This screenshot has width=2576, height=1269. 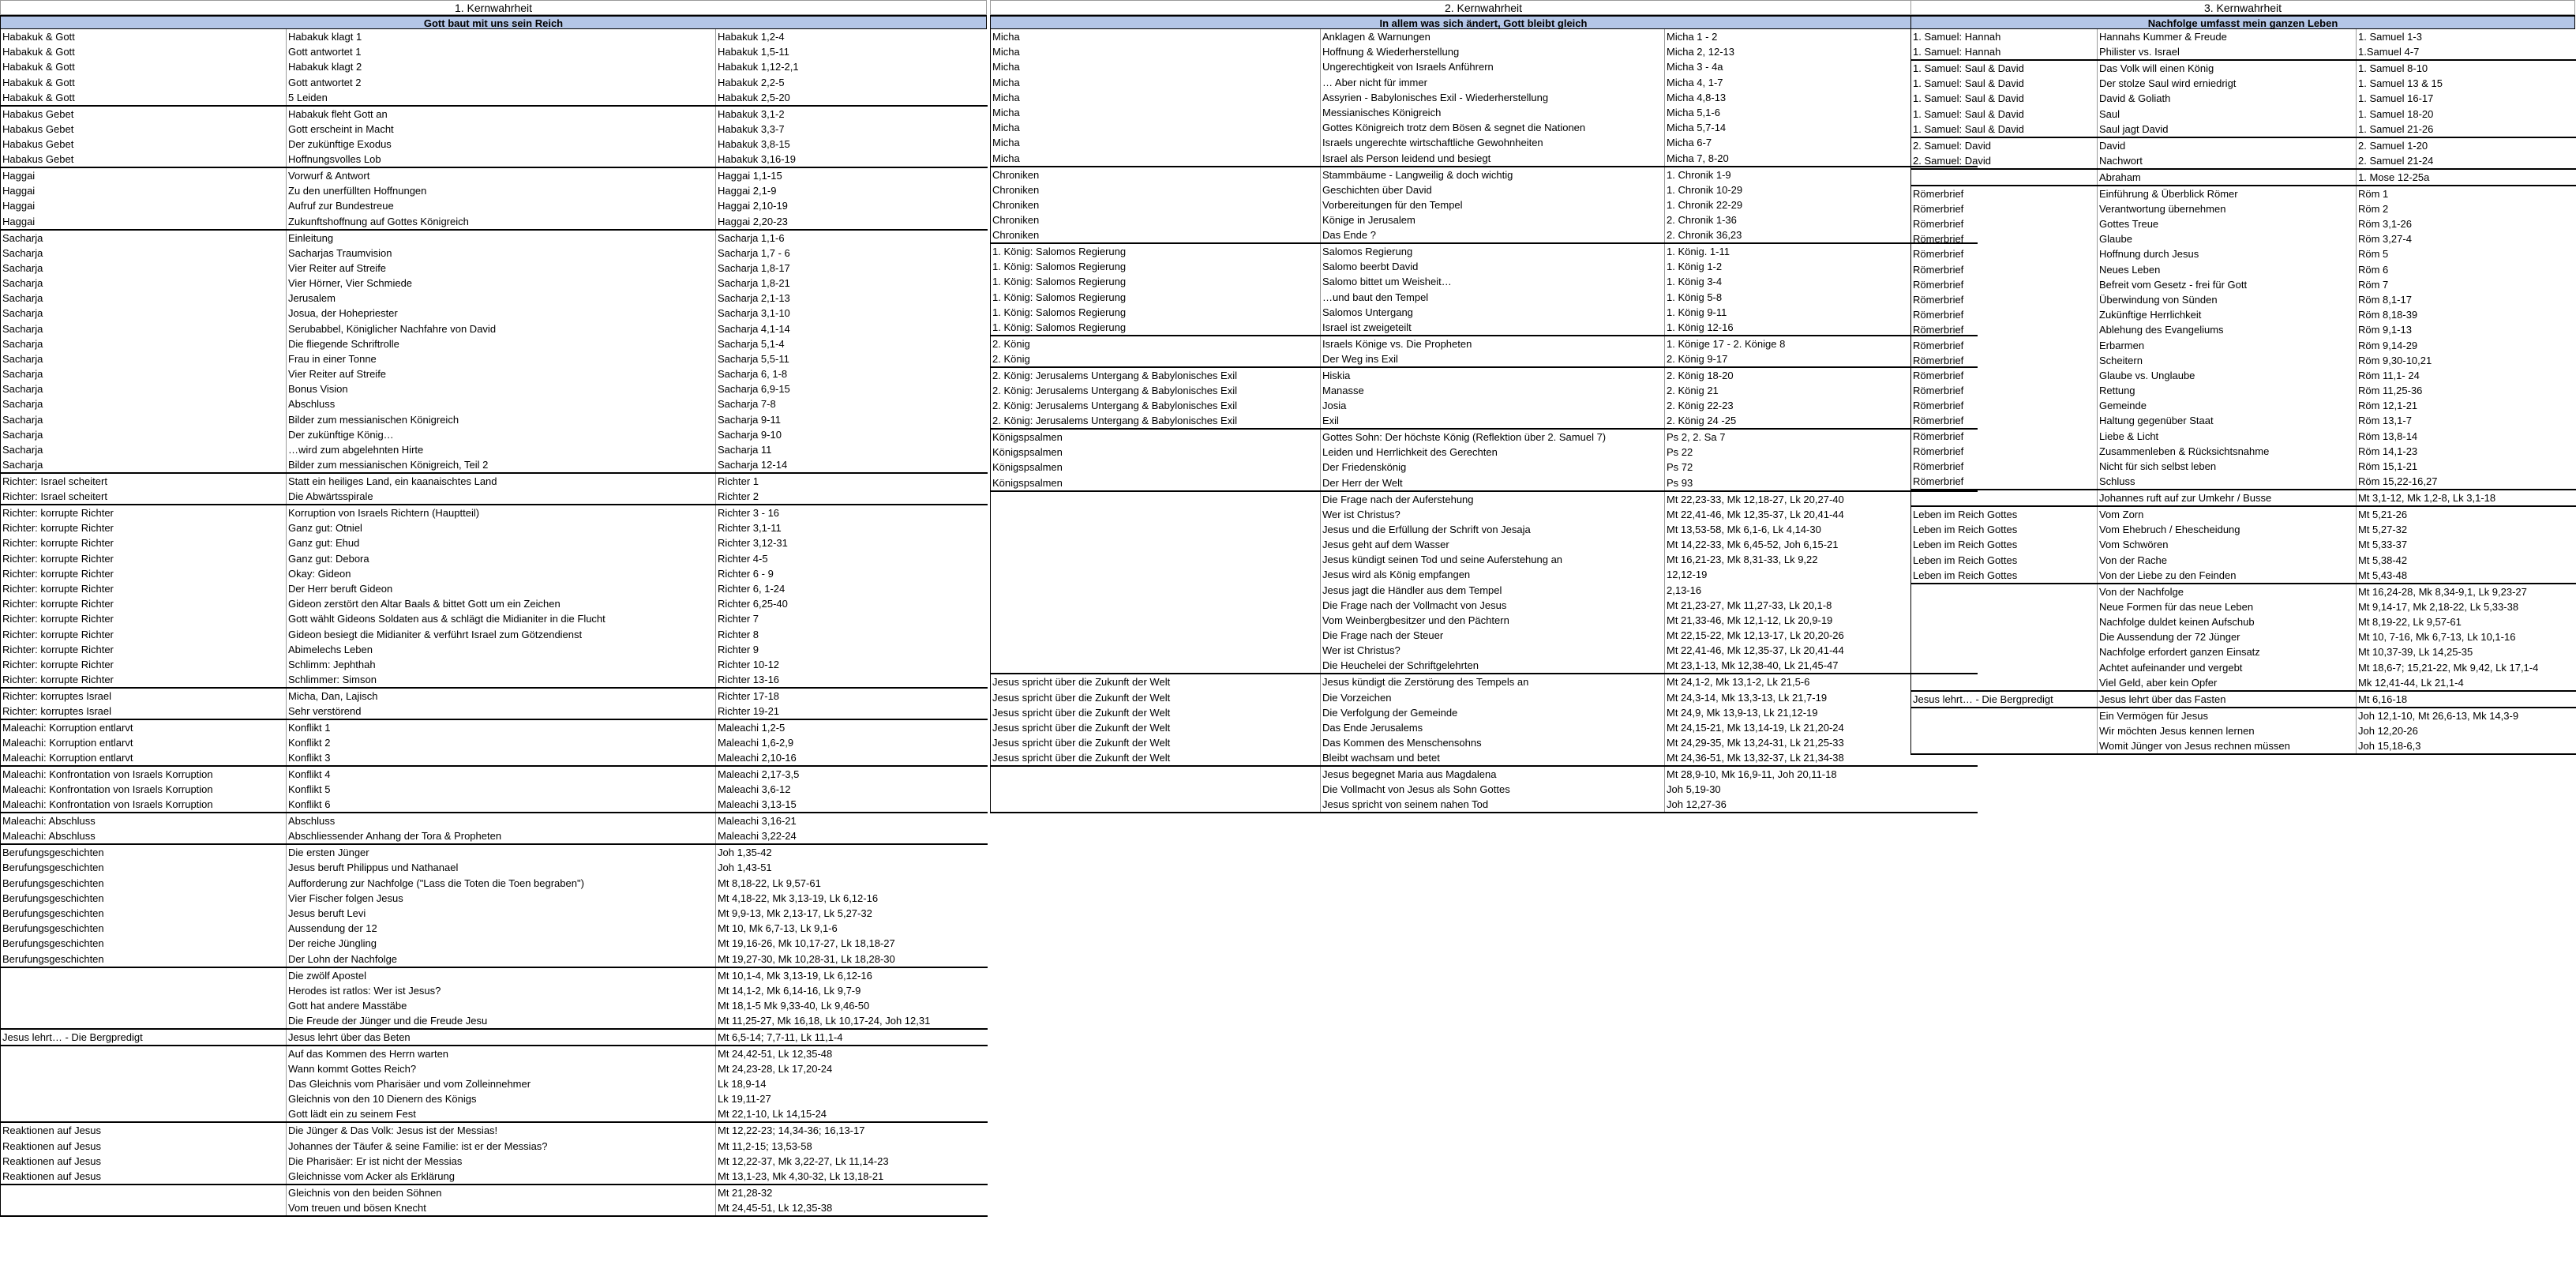 I want to click on topic-cell: Zukunftshoffnung auf Gottes Königreich, so click(x=501, y=221).